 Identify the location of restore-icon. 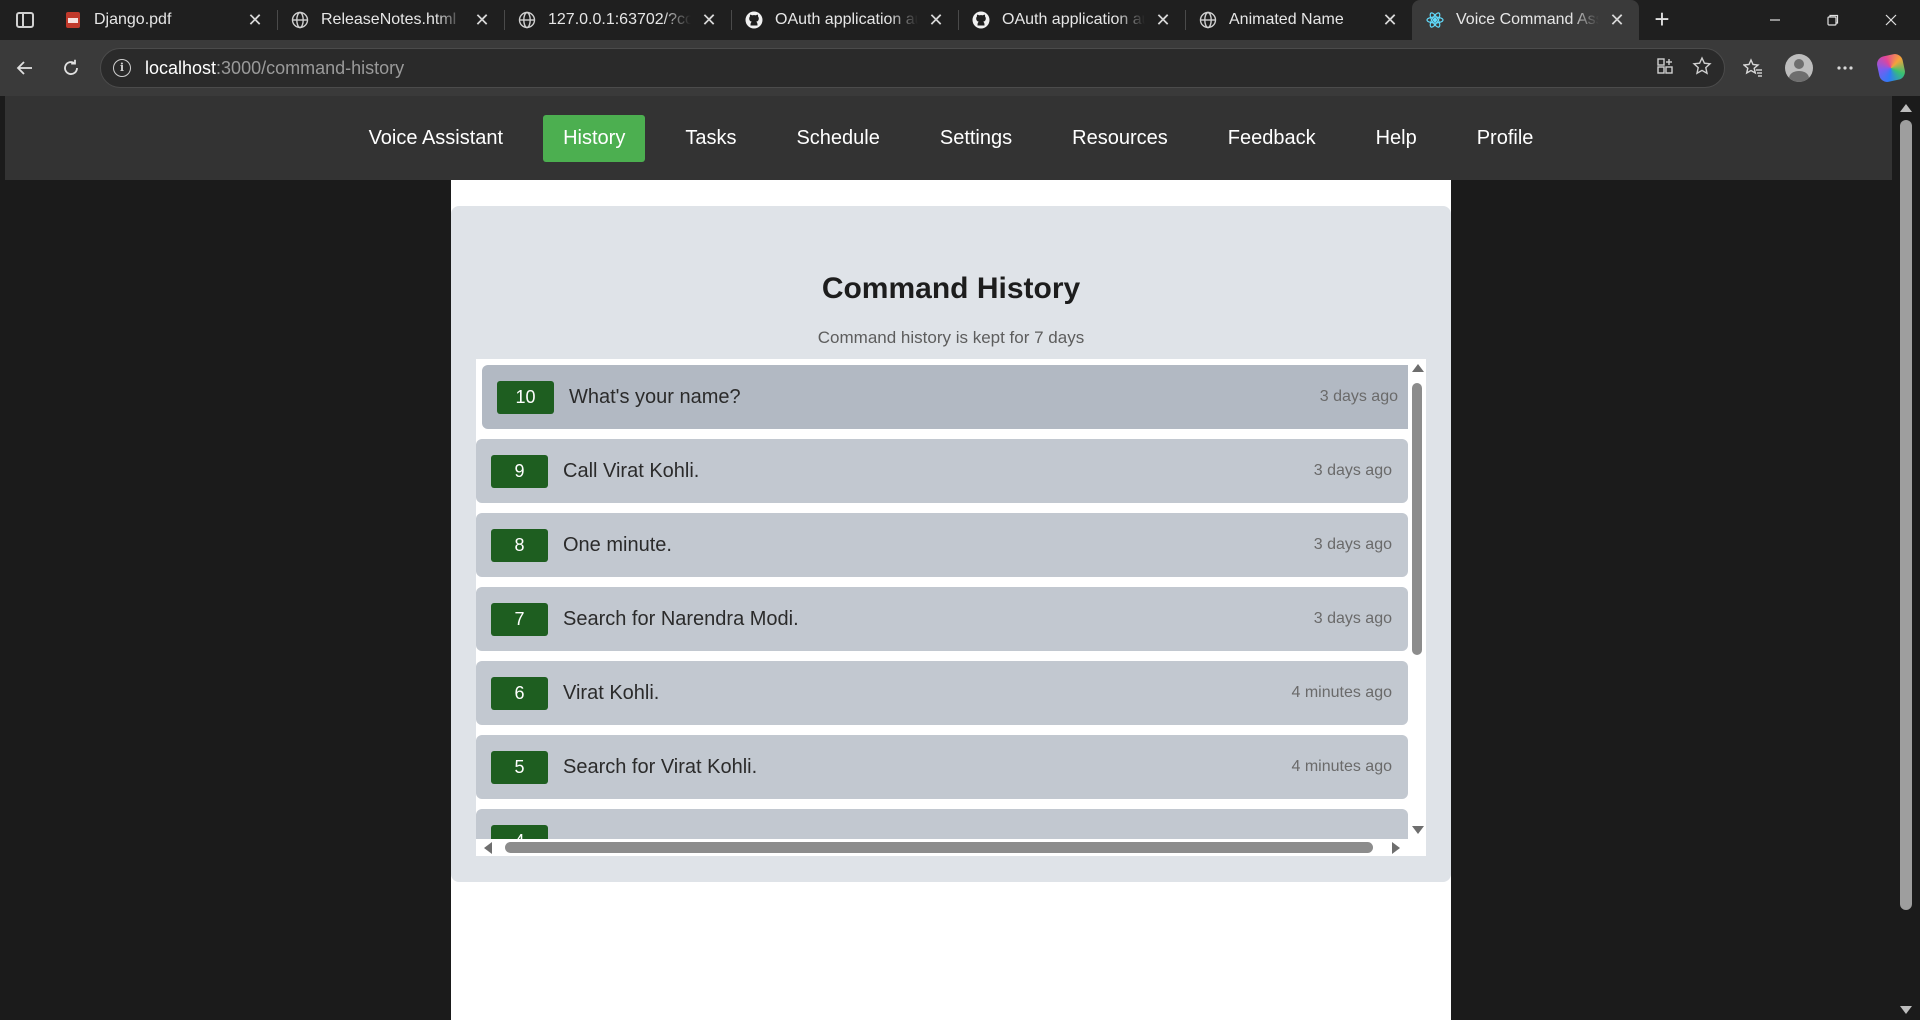
(1833, 20).